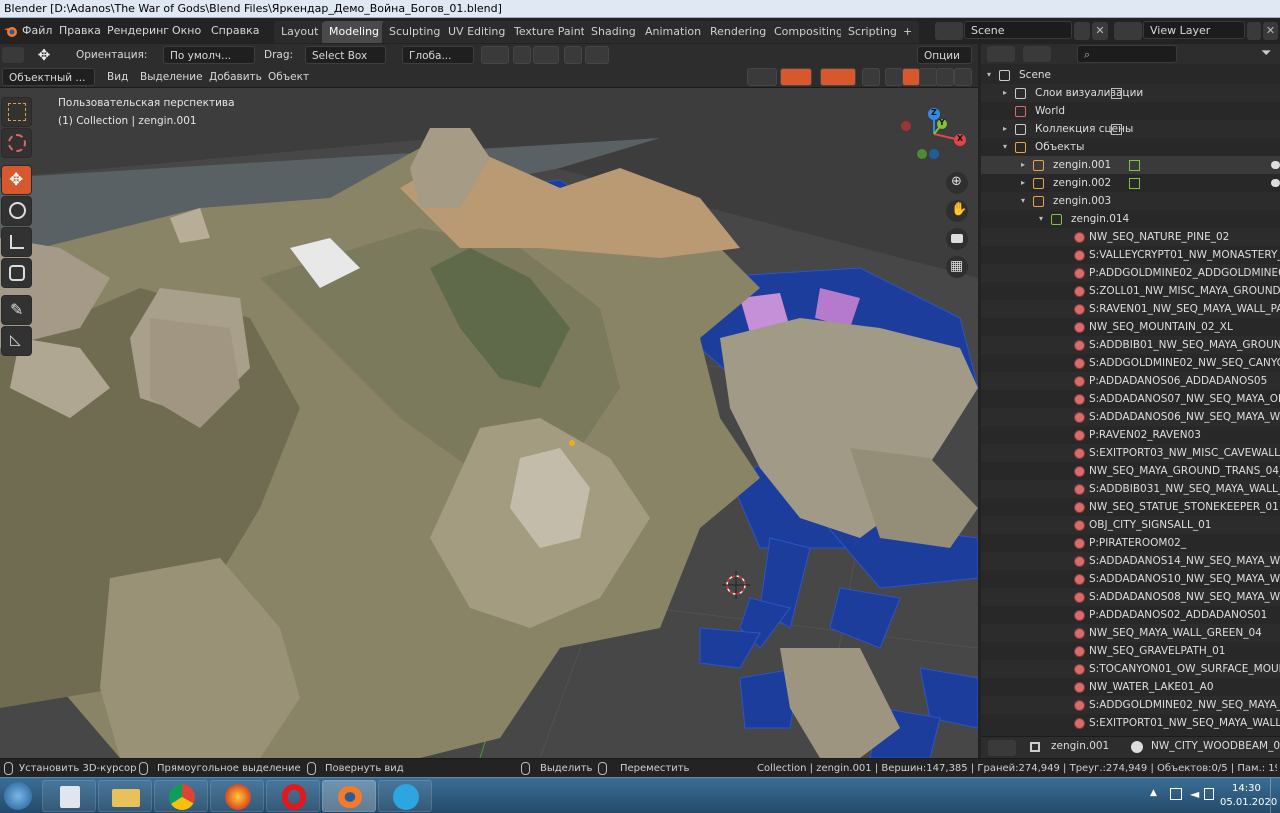 The width and height of the screenshot is (1280, 813). Describe the element at coordinates (125, 796) in the screenshot. I see `taskbar-explorer` at that location.